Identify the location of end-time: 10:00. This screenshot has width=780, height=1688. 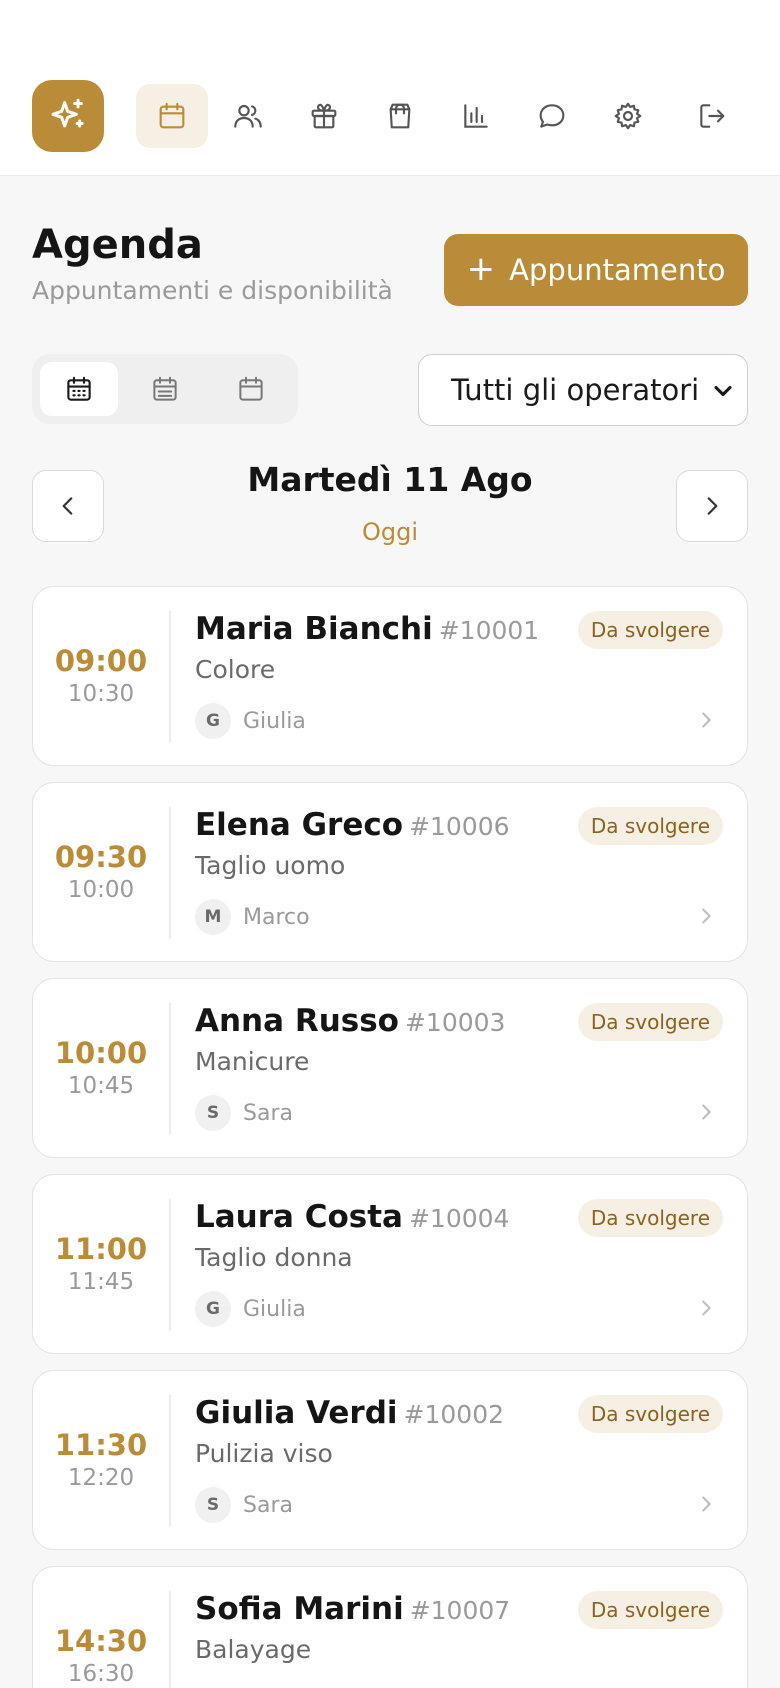
(101, 890).